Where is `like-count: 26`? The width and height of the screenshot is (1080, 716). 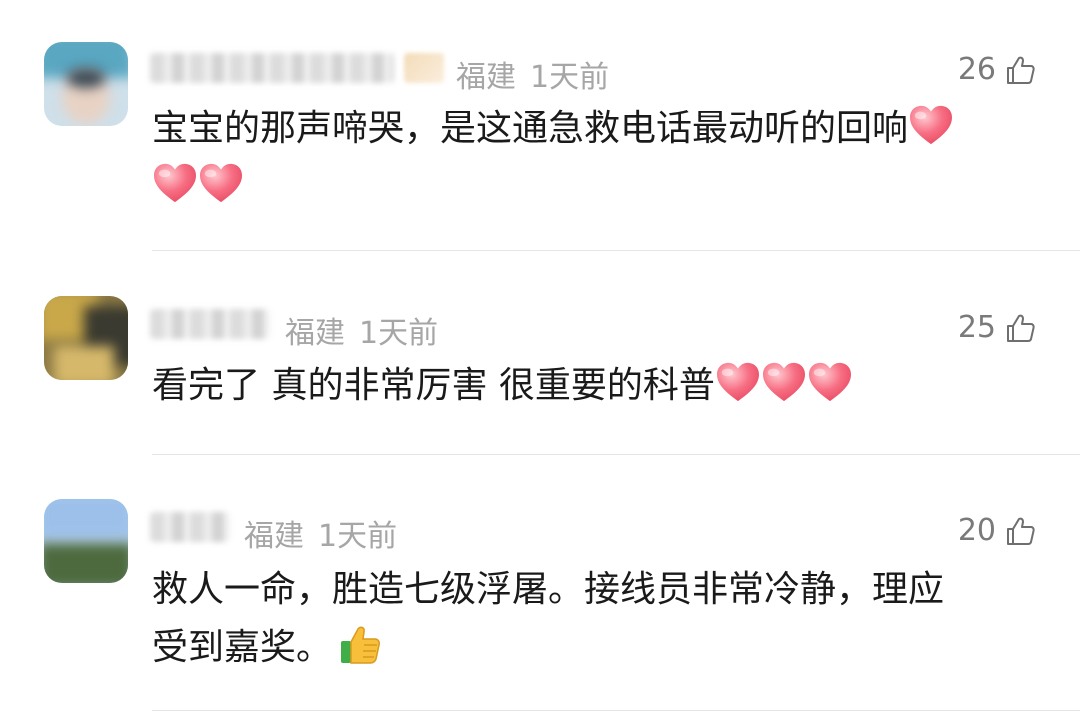
like-count: 26 is located at coordinates (976, 69).